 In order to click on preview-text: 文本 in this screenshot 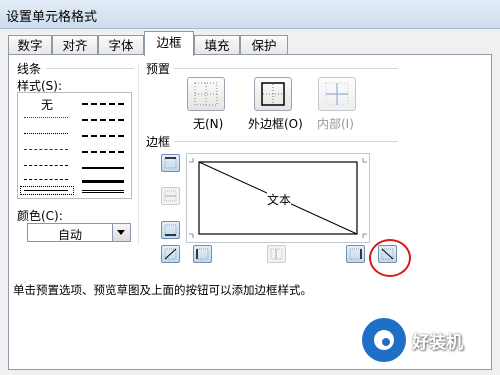, I will do `click(279, 199)`.